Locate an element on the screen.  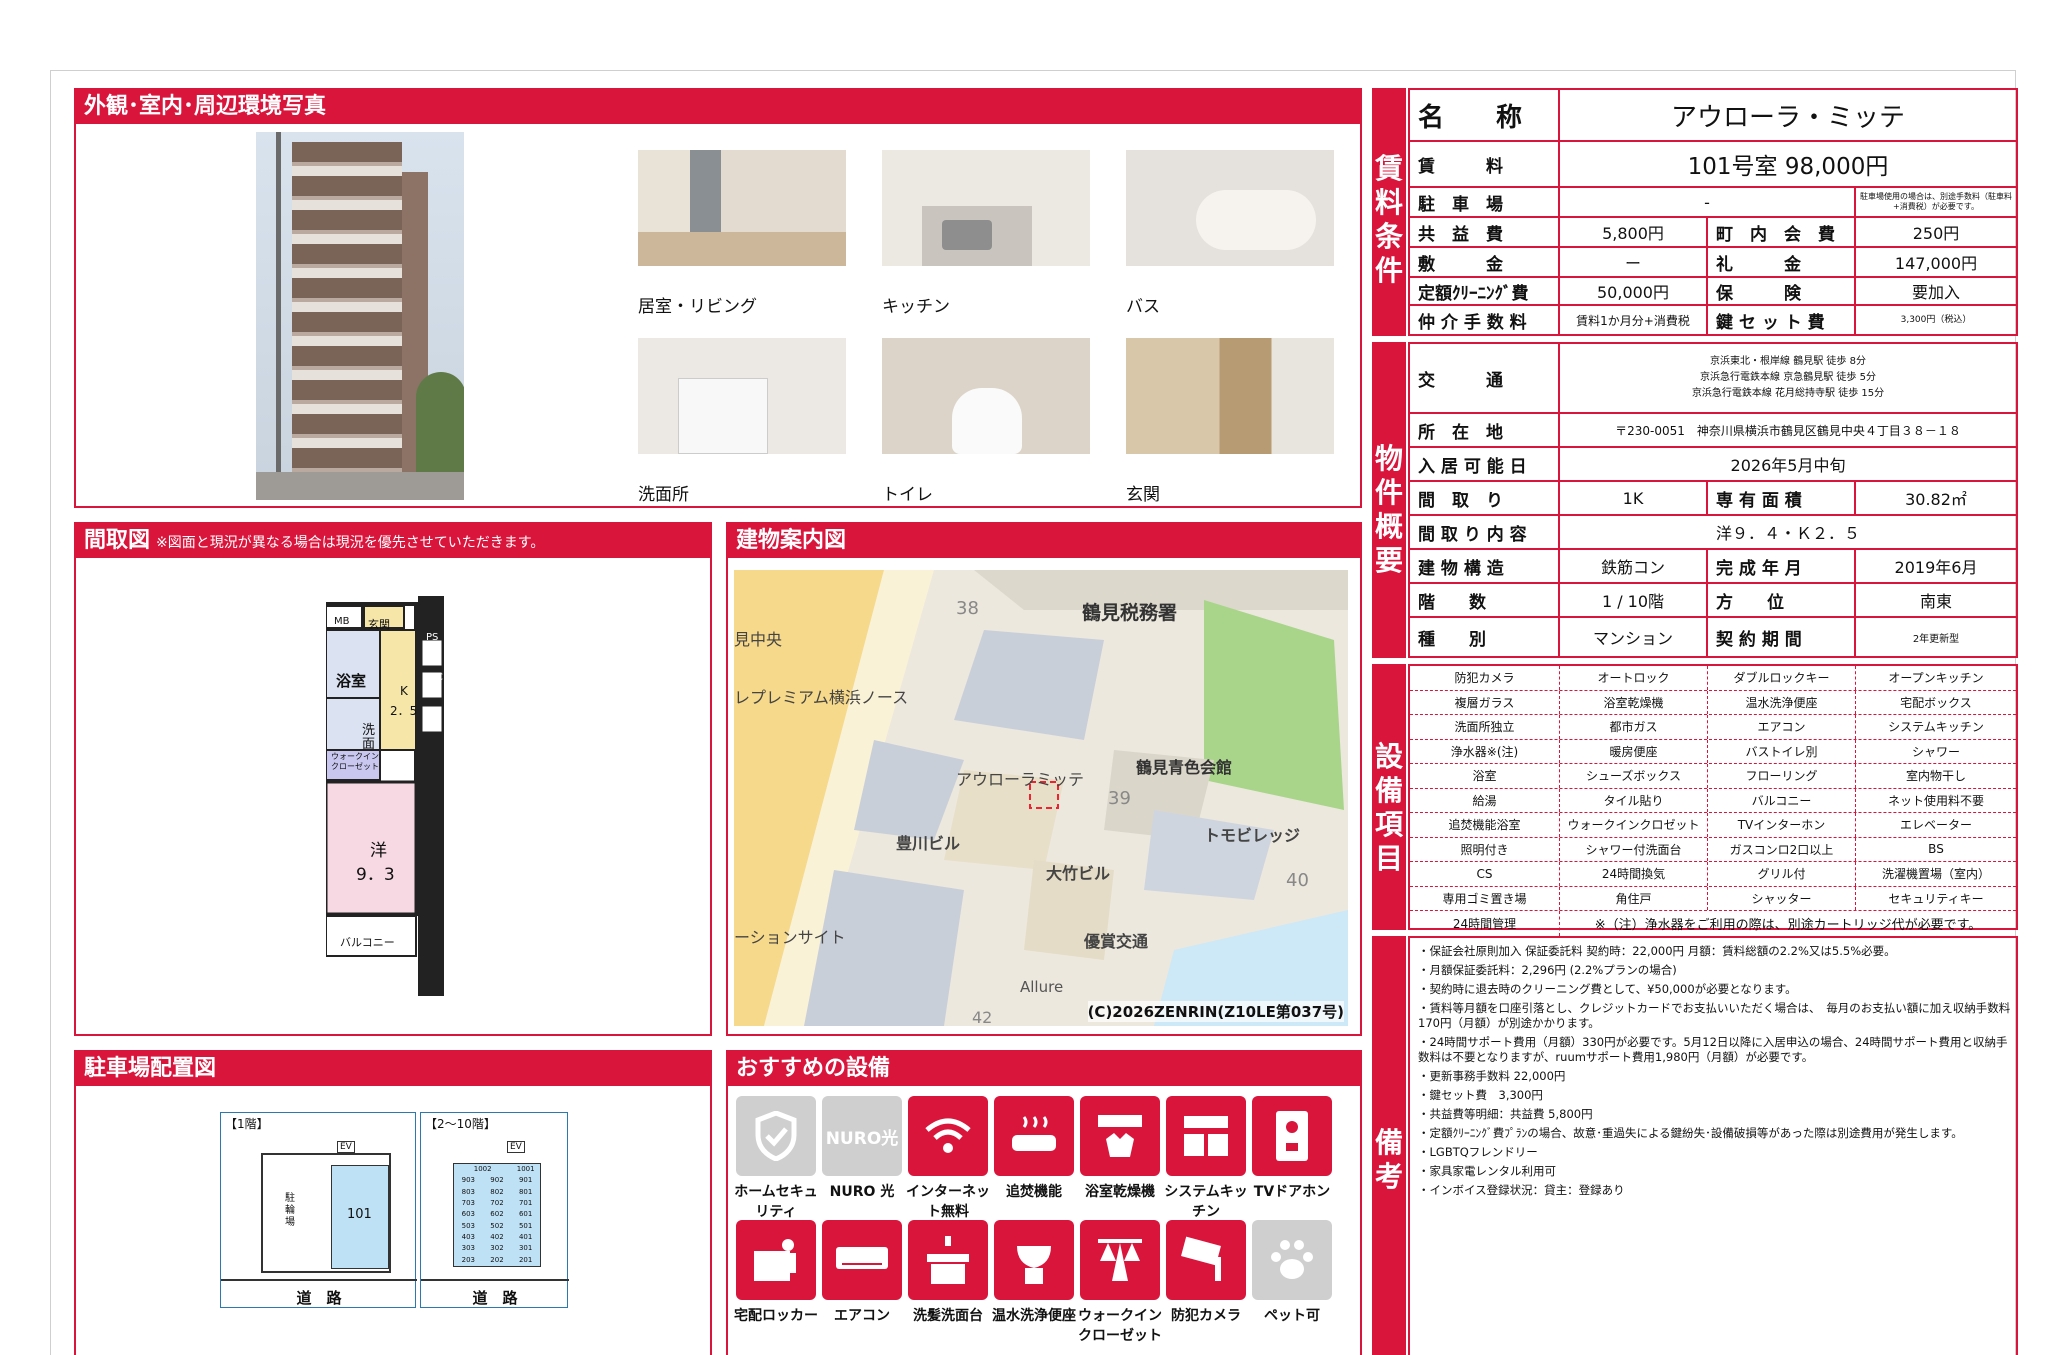
move-in-value: 2026年5月中旬 is located at coordinates (1788, 465).